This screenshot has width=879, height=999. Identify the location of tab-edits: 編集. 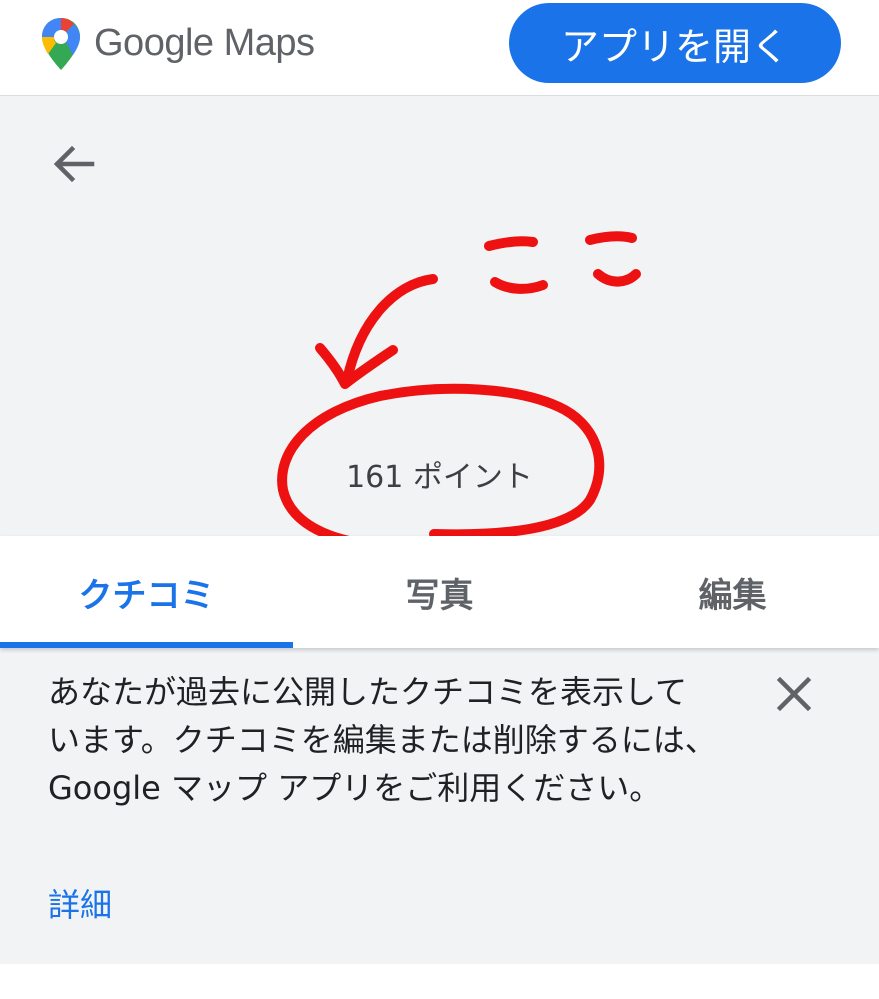
(732, 592).